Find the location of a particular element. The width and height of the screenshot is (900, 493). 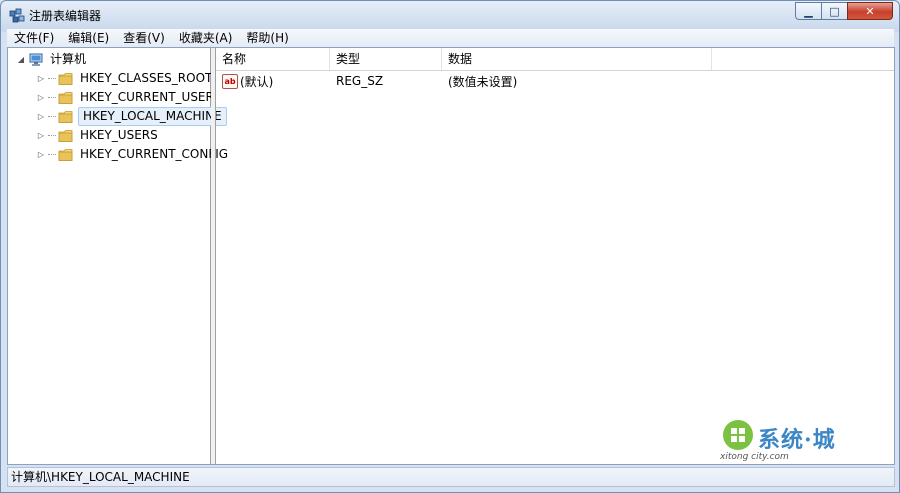

tree-item-label: HKEY_LOCAL_MACHINE is located at coordinates (152, 116).